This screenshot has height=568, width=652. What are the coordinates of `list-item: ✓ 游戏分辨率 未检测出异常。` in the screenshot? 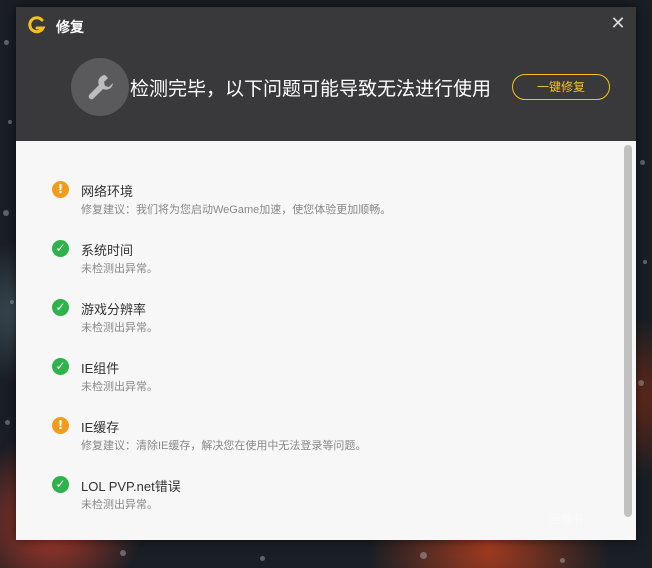 It's located at (322, 319).